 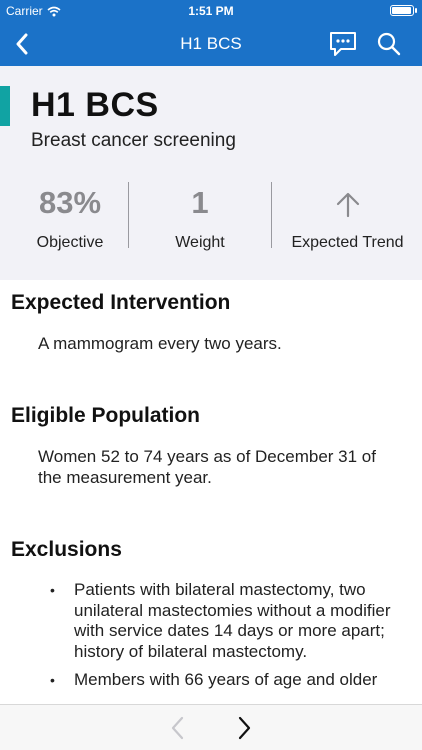 I want to click on measure-code: H1 BCS, so click(x=95, y=105).